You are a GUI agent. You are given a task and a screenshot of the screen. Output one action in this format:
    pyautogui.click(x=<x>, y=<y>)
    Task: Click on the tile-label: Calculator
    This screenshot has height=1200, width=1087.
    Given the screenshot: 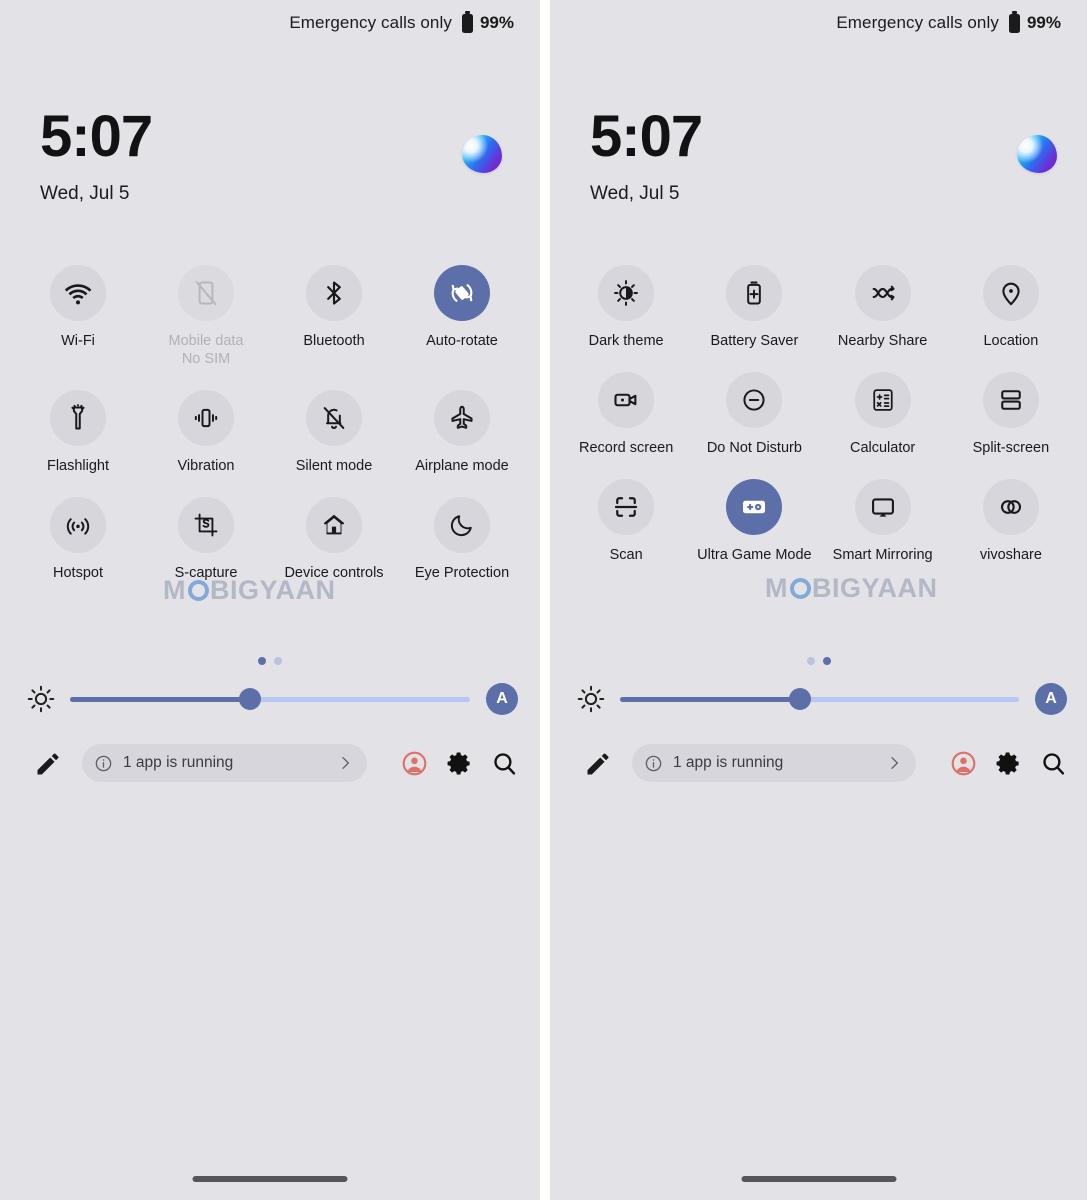 What is the action you would take?
    pyautogui.click(x=882, y=448)
    